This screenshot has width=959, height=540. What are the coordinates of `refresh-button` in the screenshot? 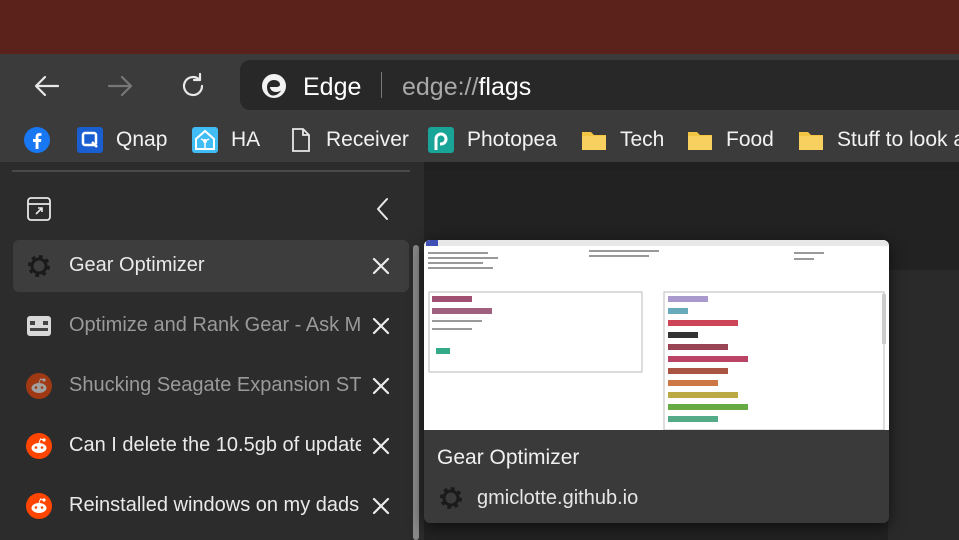 It's located at (193, 86).